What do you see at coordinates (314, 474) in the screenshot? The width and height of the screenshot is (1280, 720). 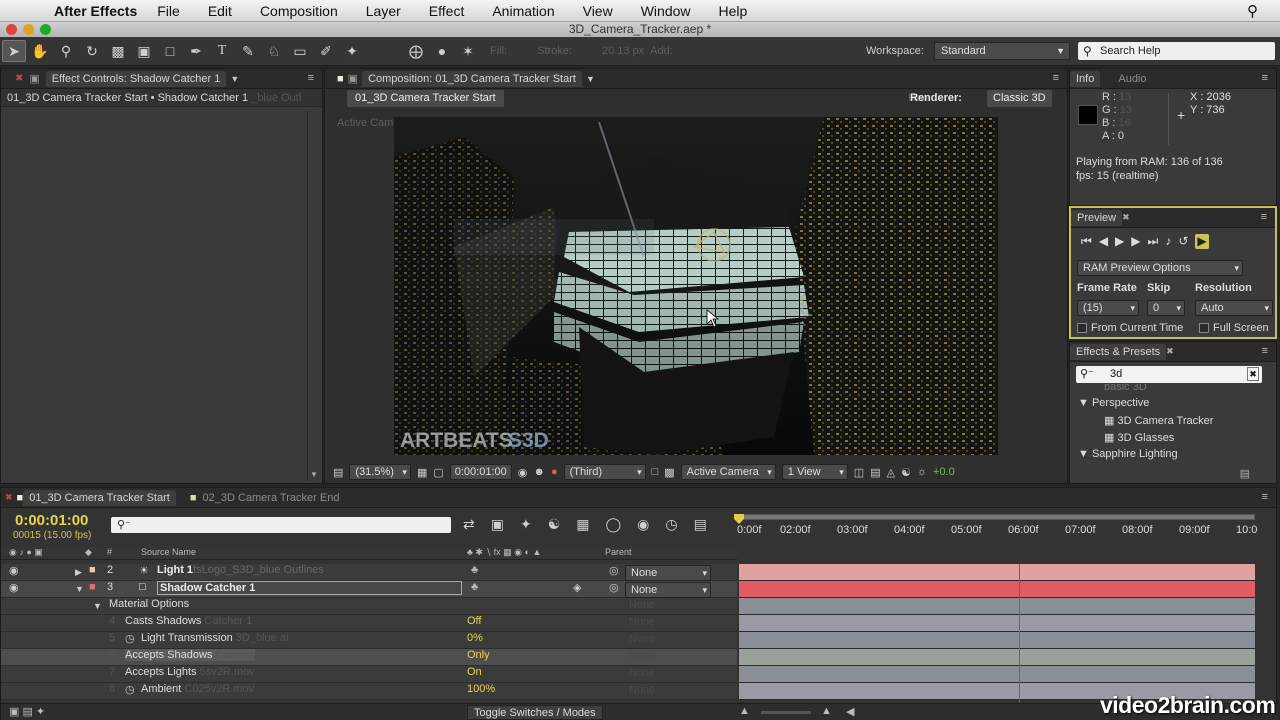 I see `scroll-down-icon: ▼` at bounding box center [314, 474].